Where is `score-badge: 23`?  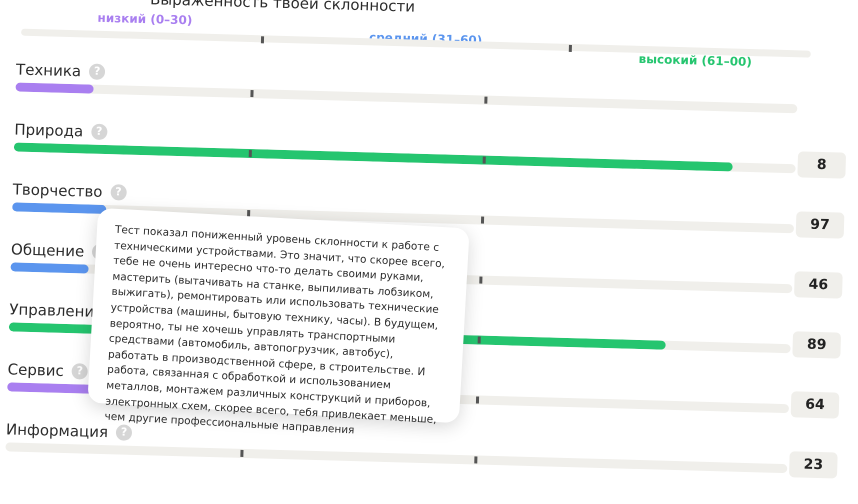
score-badge: 23 is located at coordinates (813, 464).